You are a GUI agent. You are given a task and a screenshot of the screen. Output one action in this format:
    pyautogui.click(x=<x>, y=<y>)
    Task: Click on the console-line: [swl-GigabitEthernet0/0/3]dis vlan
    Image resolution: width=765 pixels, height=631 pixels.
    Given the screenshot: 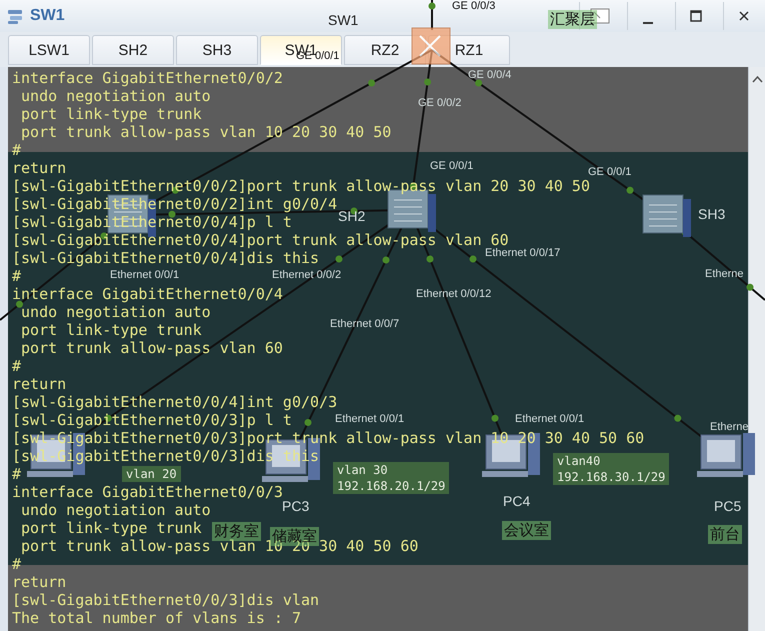 What is the action you would take?
    pyautogui.click(x=166, y=600)
    